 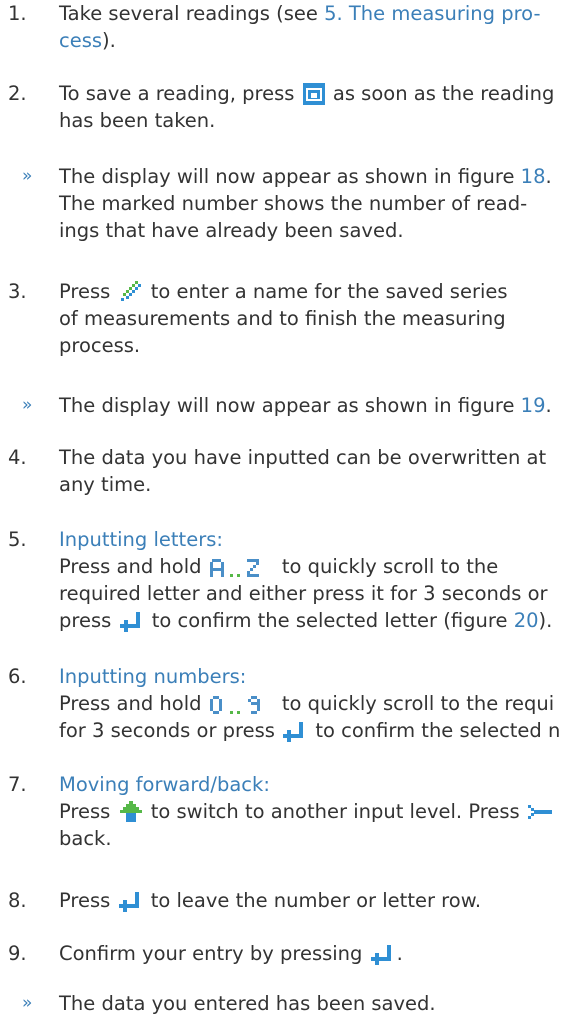 What do you see at coordinates (80, 40) in the screenshot?
I see `section-link-continued: cess` at bounding box center [80, 40].